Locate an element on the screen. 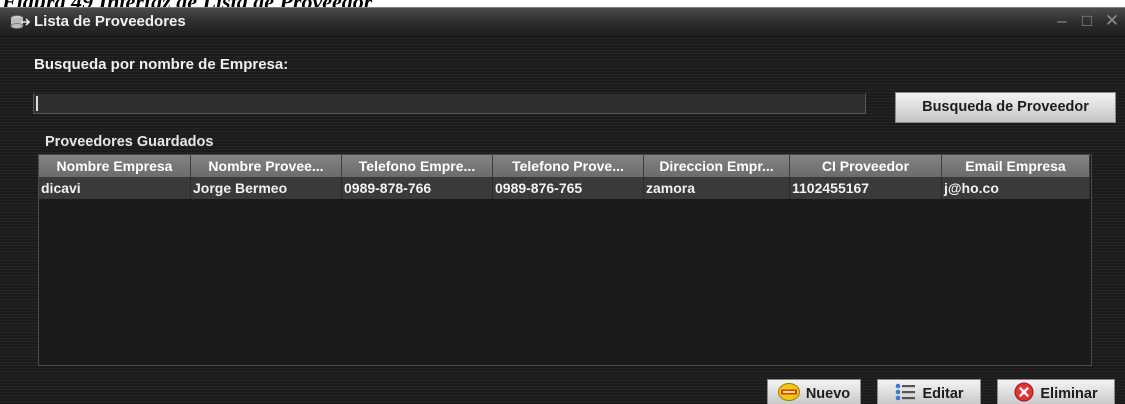 The image size is (1125, 404). close-button: ✕ is located at coordinates (1112, 21).